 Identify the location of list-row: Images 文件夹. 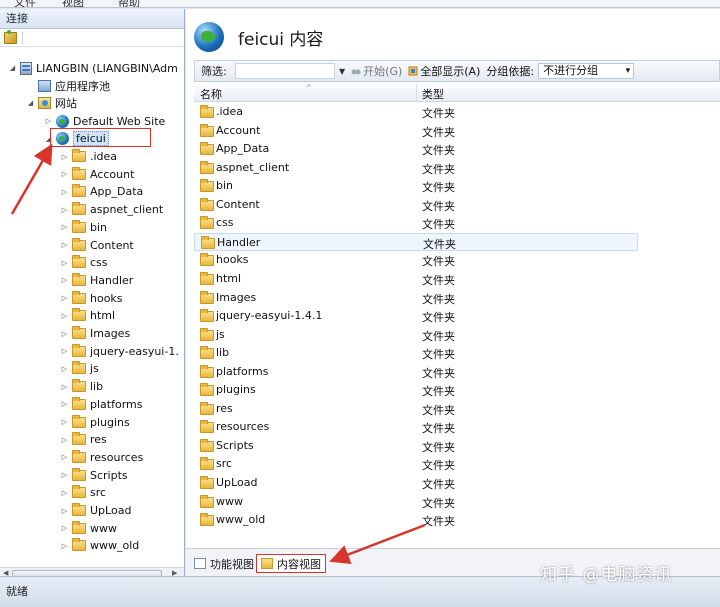
(457, 298).